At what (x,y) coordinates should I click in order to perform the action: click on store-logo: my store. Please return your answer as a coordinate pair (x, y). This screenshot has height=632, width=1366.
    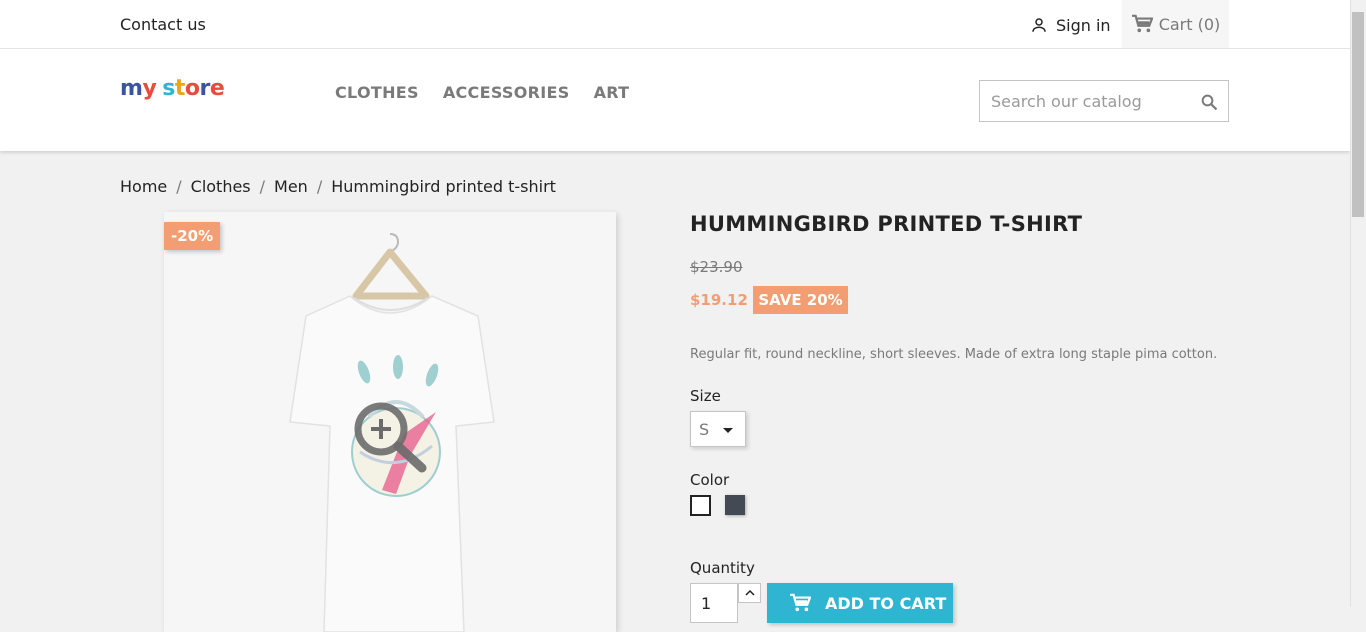
    Looking at the image, I should click on (172, 88).